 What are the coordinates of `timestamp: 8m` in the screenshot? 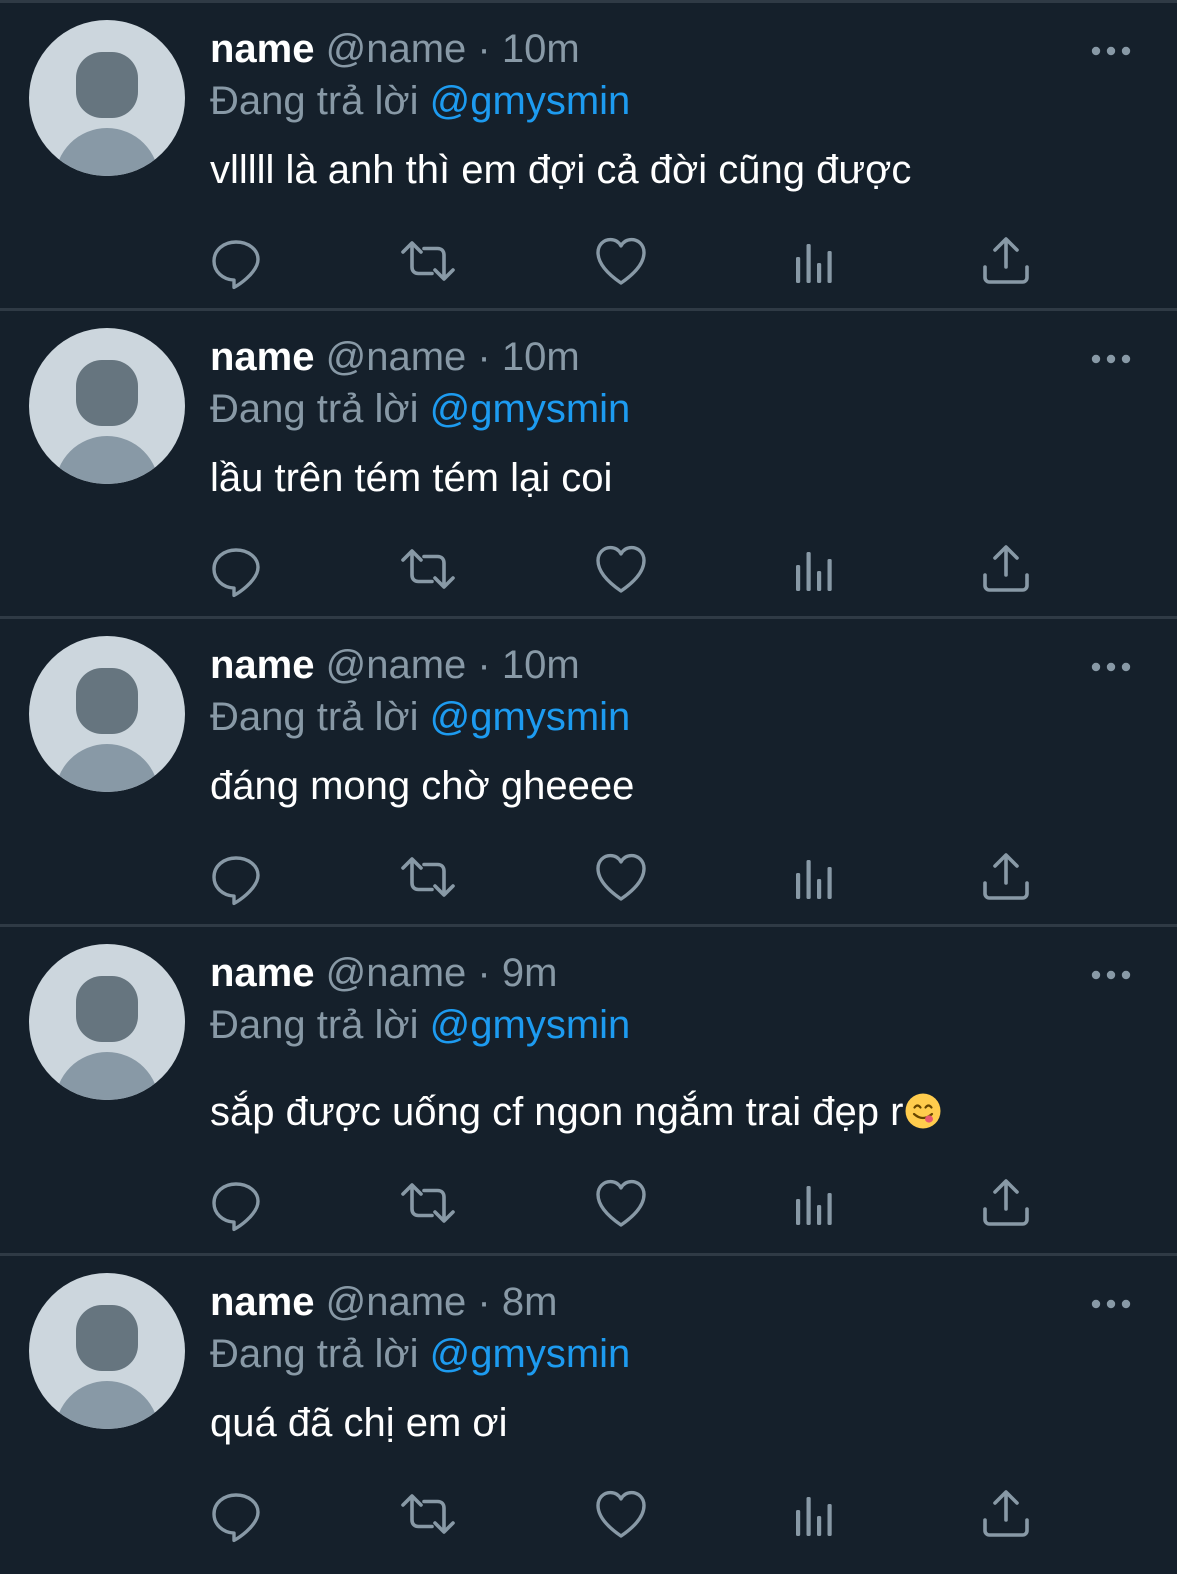 It's located at (530, 1302).